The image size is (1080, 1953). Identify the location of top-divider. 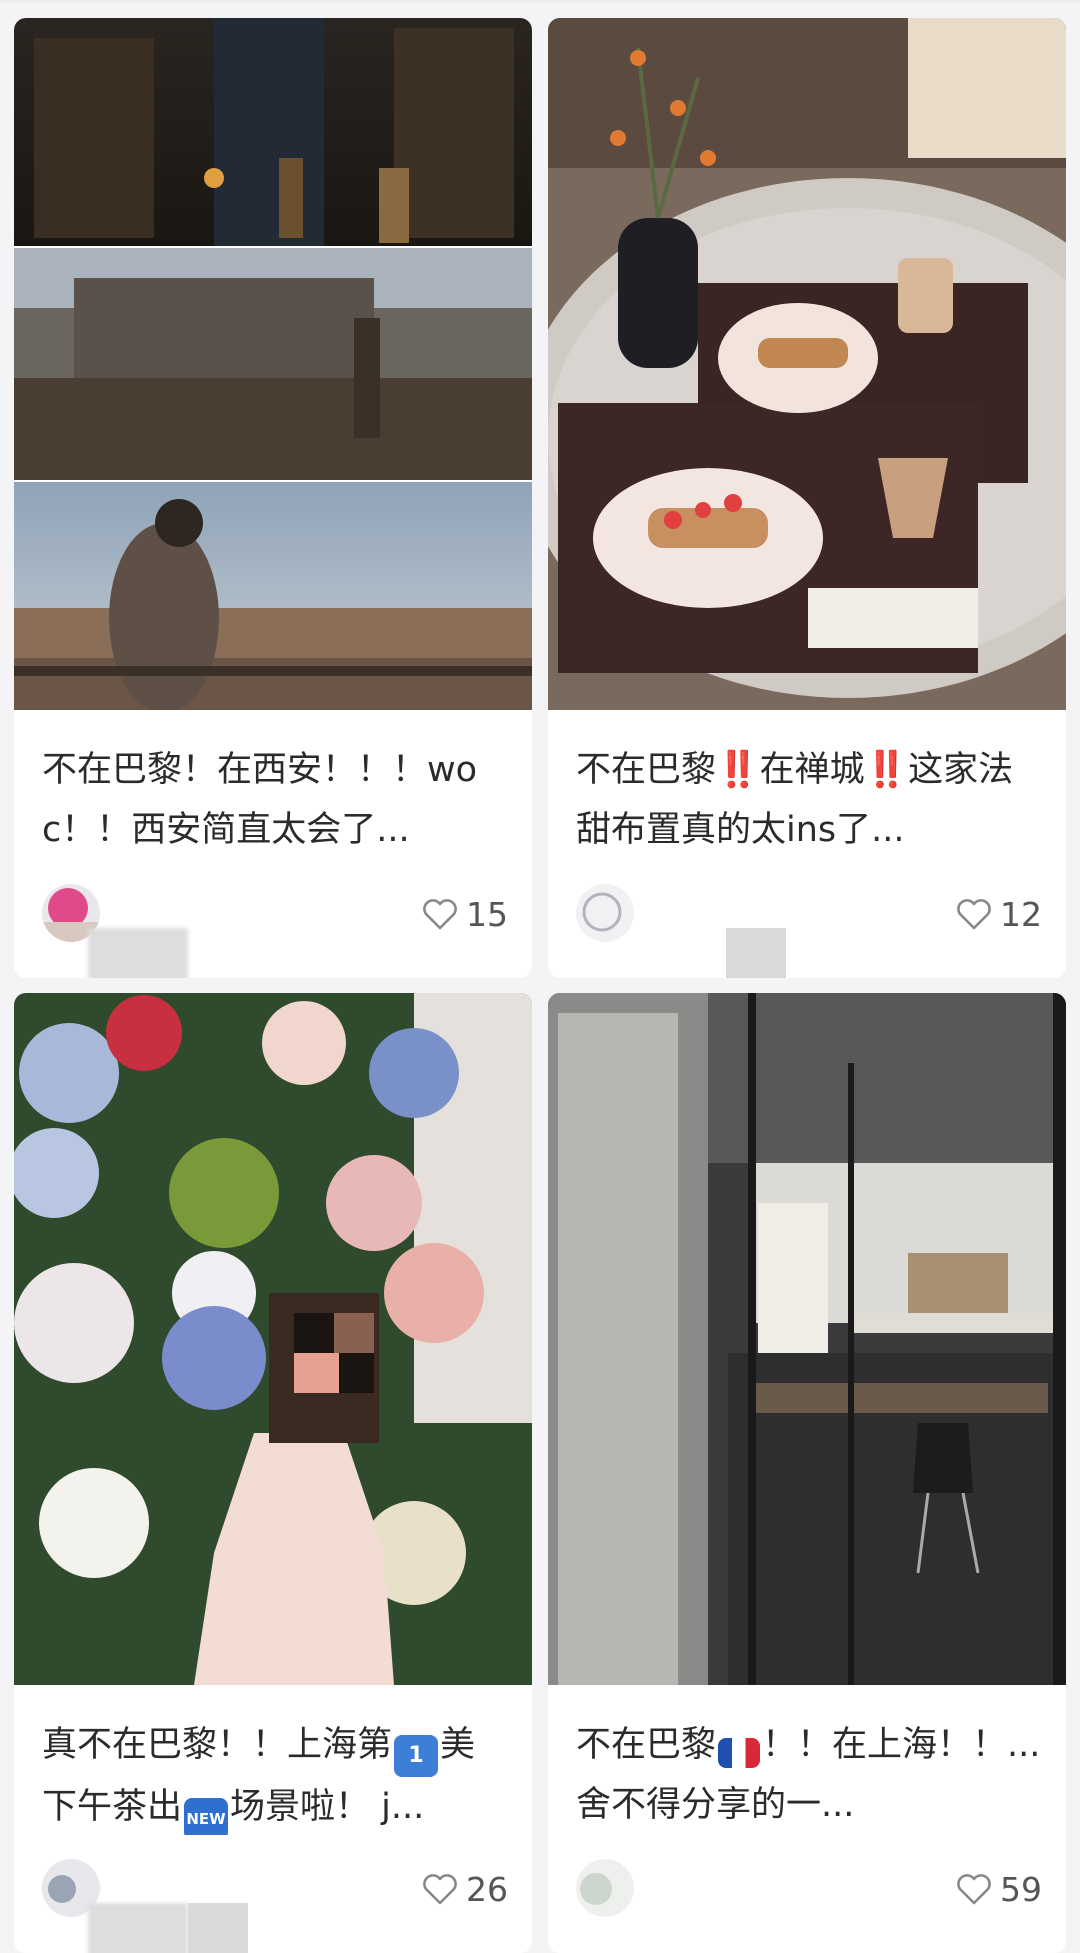
(540, 1).